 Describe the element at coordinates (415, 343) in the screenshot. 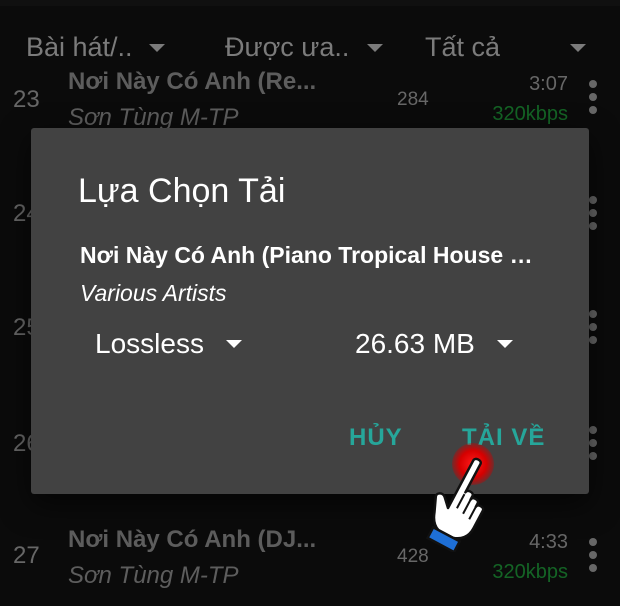

I see `size-select-value: 26.63 MB` at that location.